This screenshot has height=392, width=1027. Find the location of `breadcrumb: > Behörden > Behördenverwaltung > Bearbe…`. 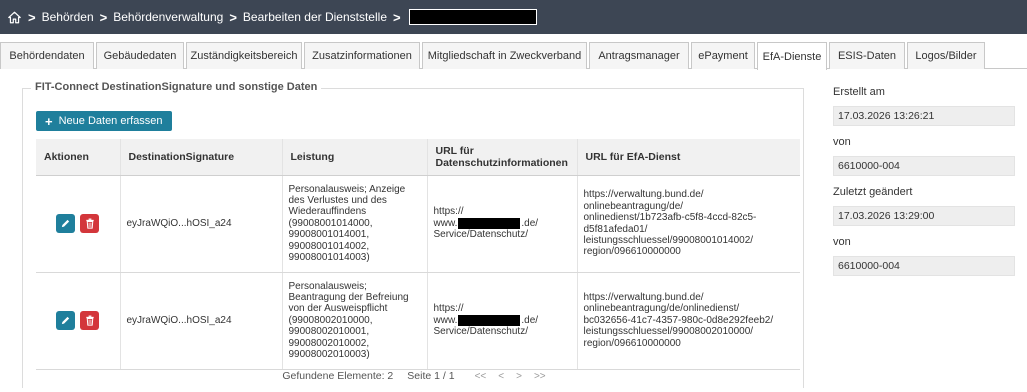

breadcrumb: > Behörden > Behördenverwaltung > Bearbe… is located at coordinates (513, 17).